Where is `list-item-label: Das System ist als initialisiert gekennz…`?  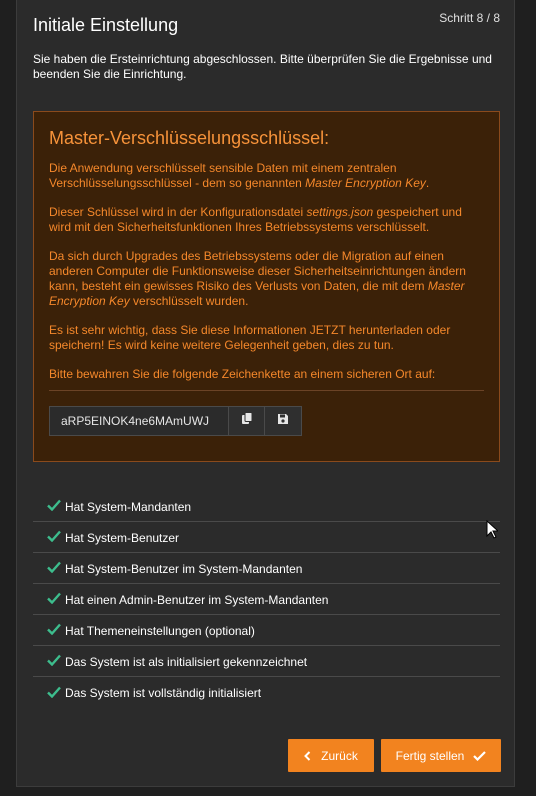
list-item-label: Das System ist als initialisiert gekennz… is located at coordinates (186, 661).